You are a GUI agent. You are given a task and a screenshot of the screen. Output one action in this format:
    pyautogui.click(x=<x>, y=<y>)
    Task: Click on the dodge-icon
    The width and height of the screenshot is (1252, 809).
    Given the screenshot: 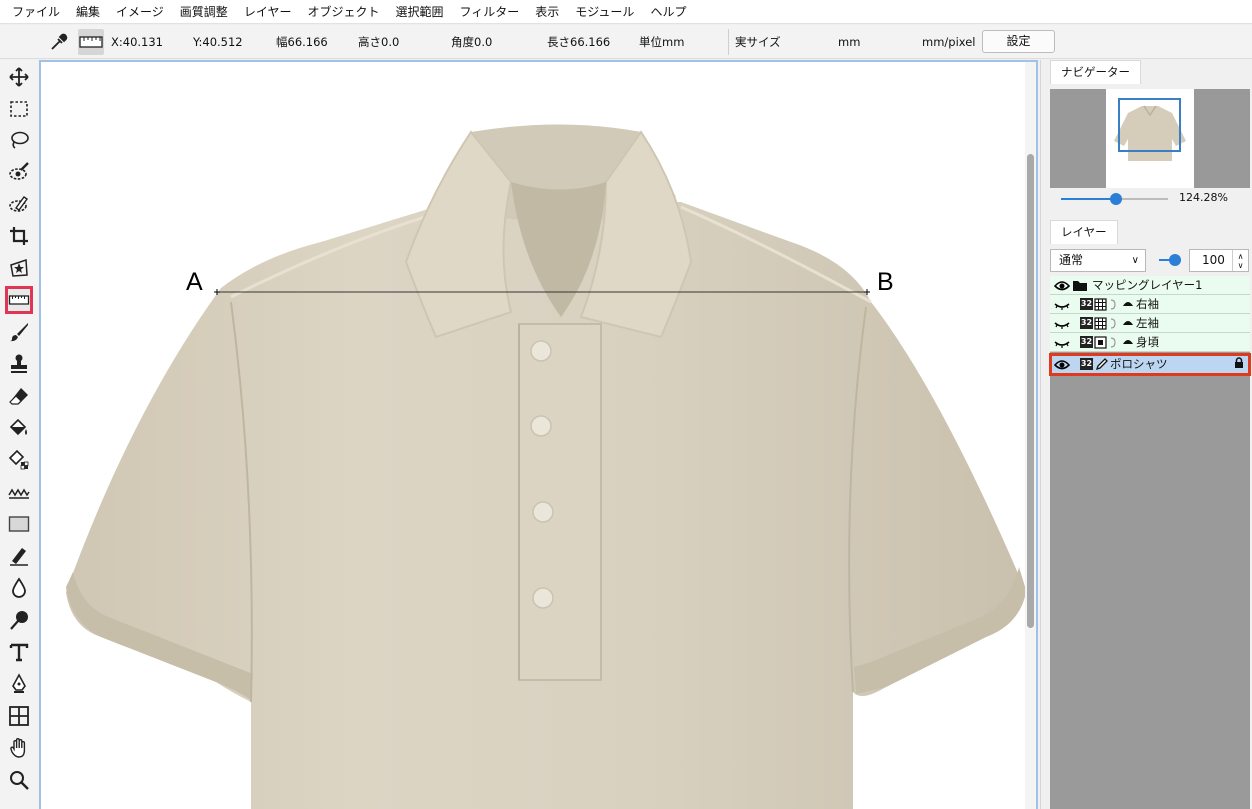 What is the action you would take?
    pyautogui.click(x=19, y=620)
    